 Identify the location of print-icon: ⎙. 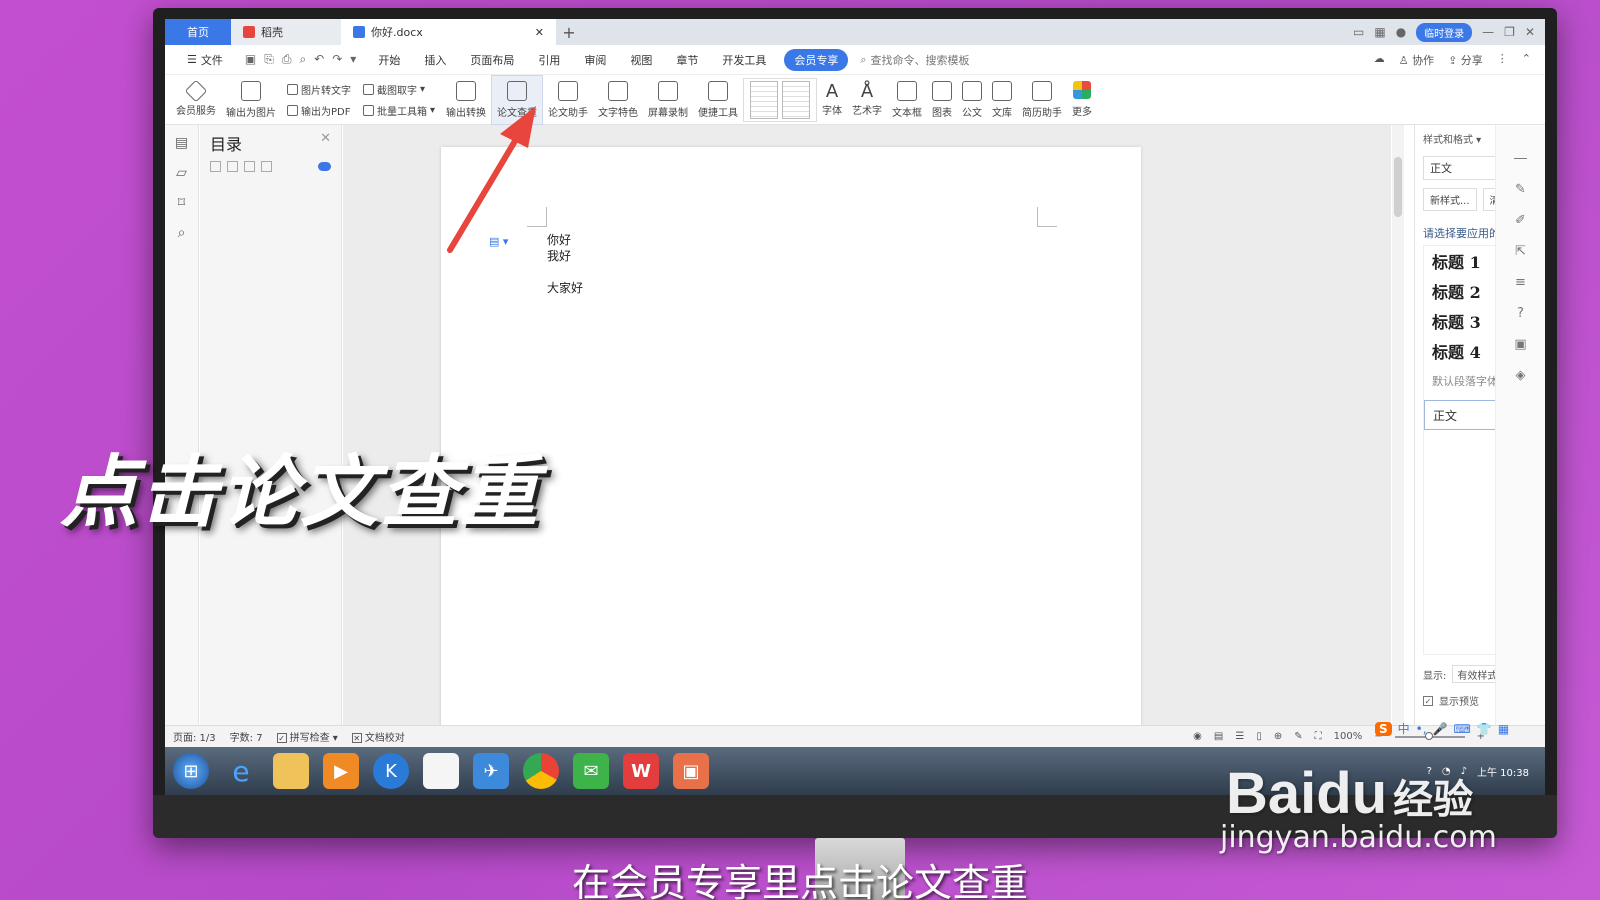
(287, 59).